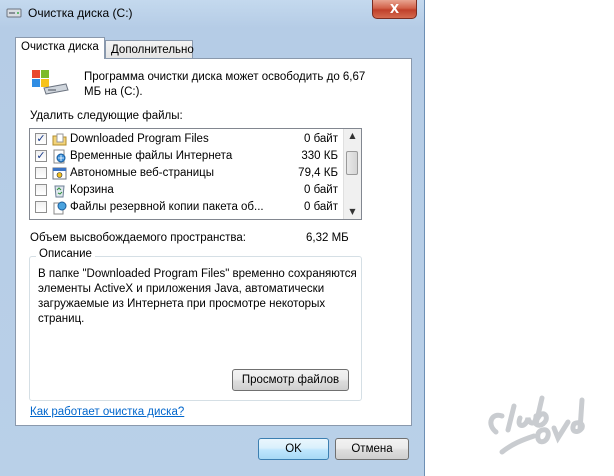 The width and height of the screenshot is (614, 476). Describe the element at coordinates (319, 156) in the screenshot. I see `item-size: 330 КБ` at that location.